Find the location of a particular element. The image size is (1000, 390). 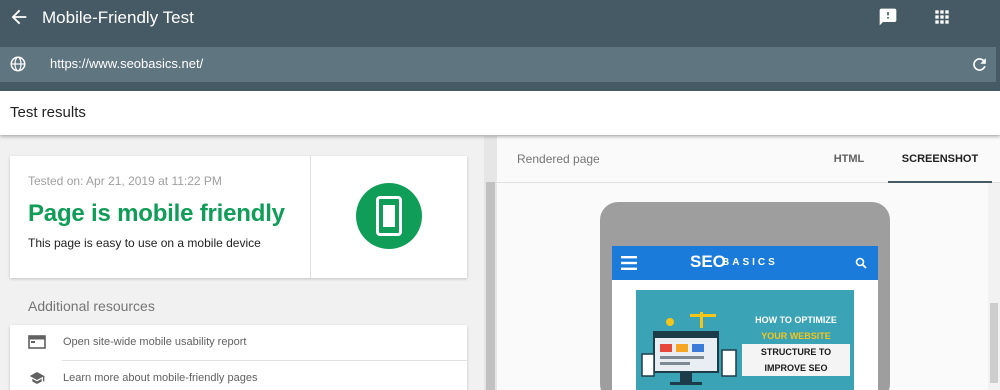

verdict-headline: Page is mobile friendly is located at coordinates (156, 213).